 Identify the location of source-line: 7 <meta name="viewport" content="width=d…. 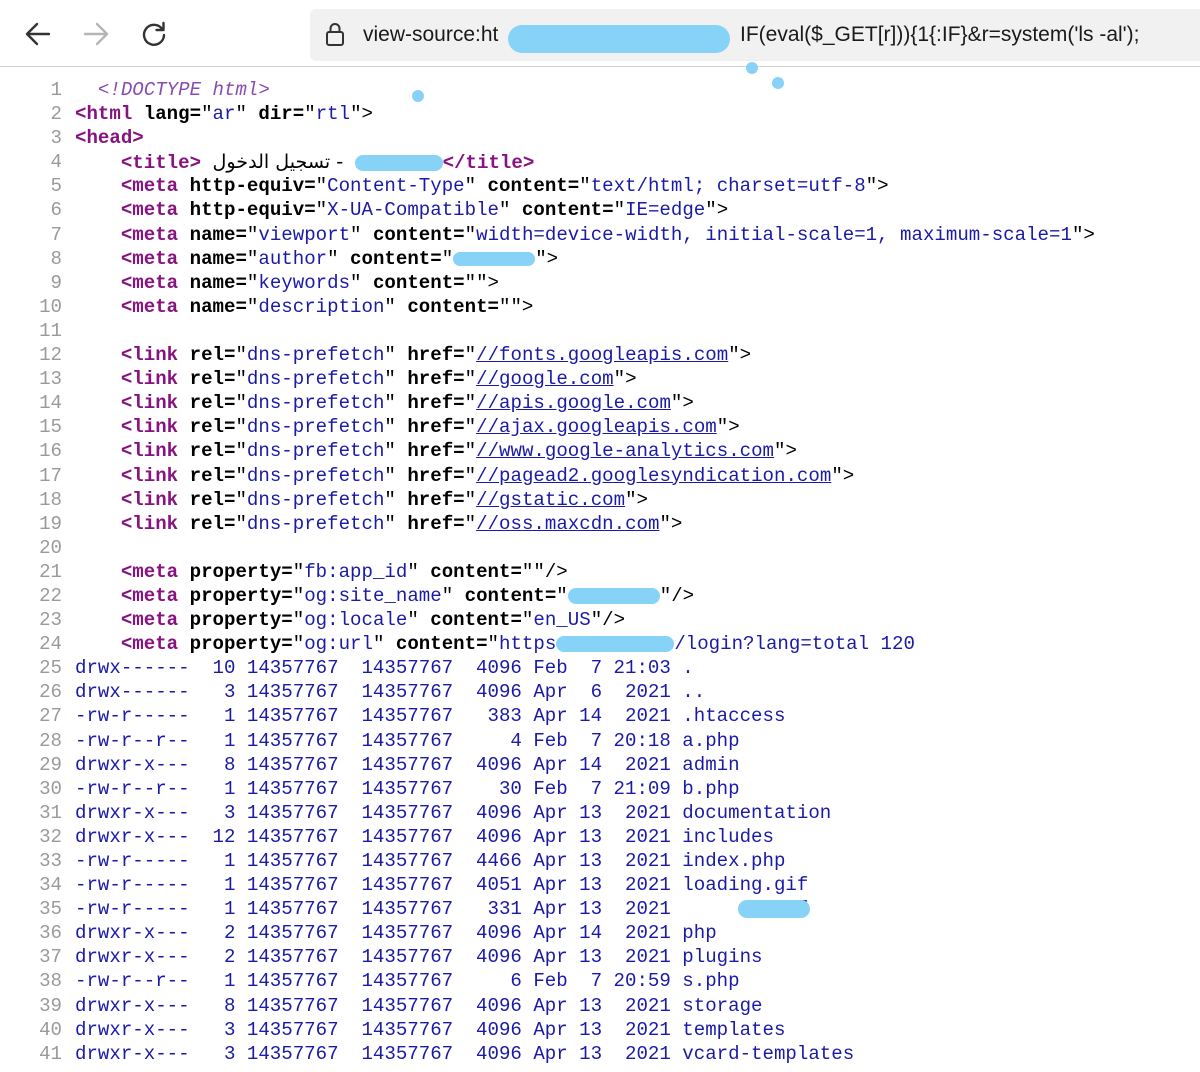
(600, 235).